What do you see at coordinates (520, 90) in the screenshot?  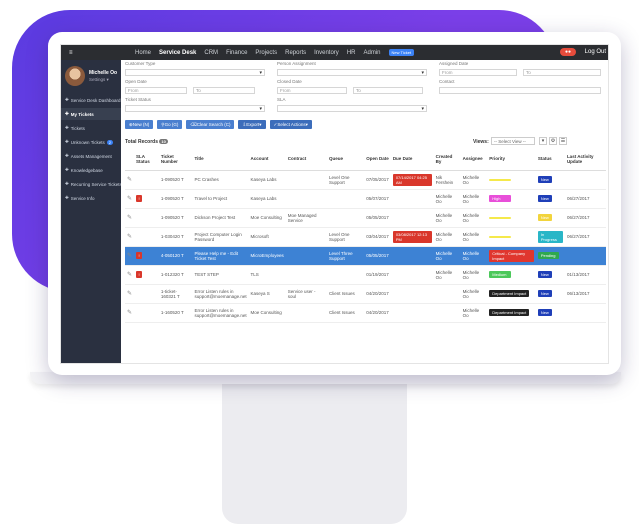 I see `contact-input` at bounding box center [520, 90].